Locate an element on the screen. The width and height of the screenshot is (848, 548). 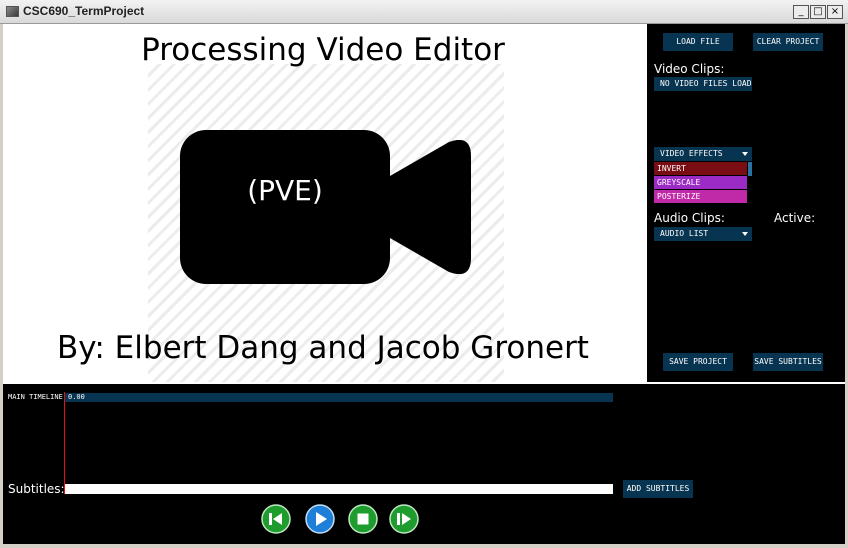
logo-text: (PVE) is located at coordinates (285, 190).